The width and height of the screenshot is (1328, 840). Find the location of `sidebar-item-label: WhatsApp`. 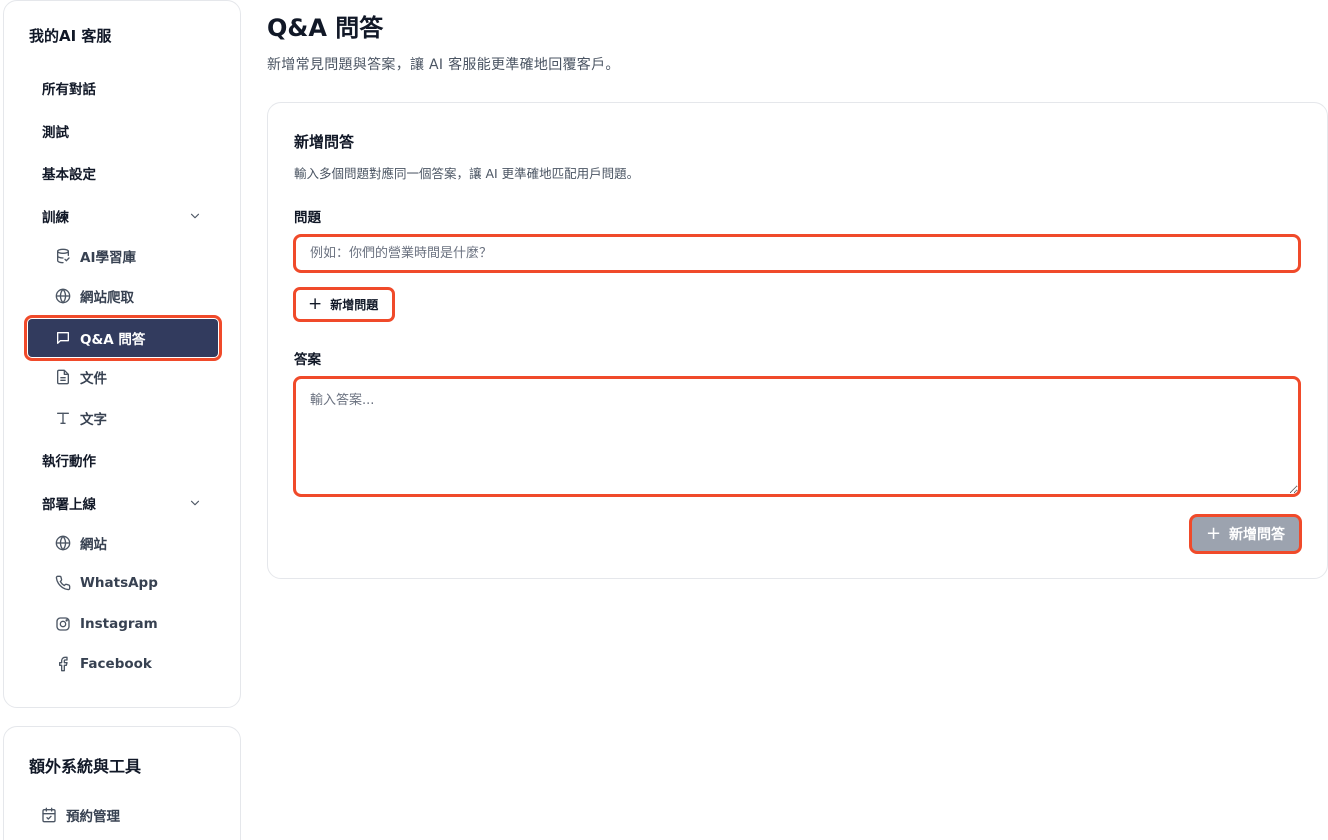

sidebar-item-label: WhatsApp is located at coordinates (119, 583).